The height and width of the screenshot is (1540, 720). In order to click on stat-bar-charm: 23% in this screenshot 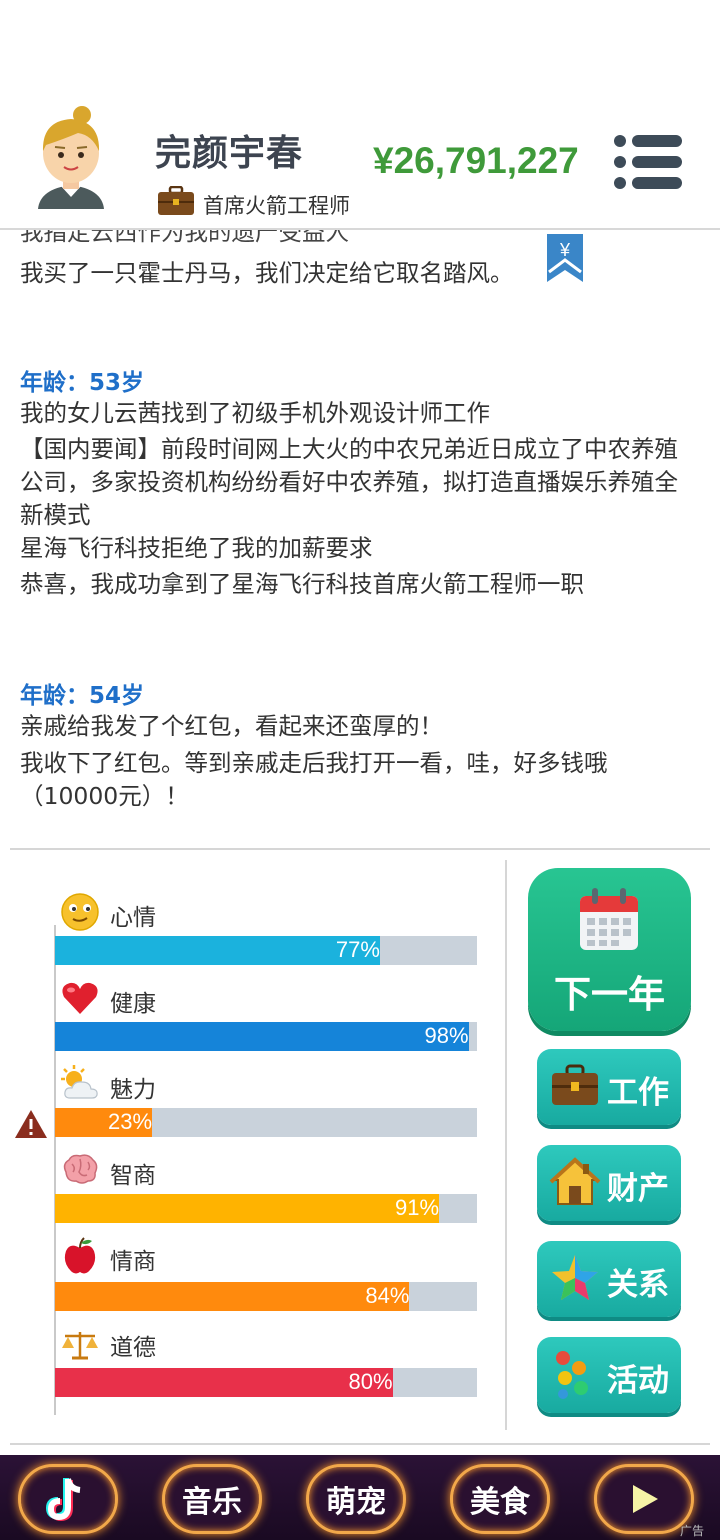, I will do `click(266, 1122)`.